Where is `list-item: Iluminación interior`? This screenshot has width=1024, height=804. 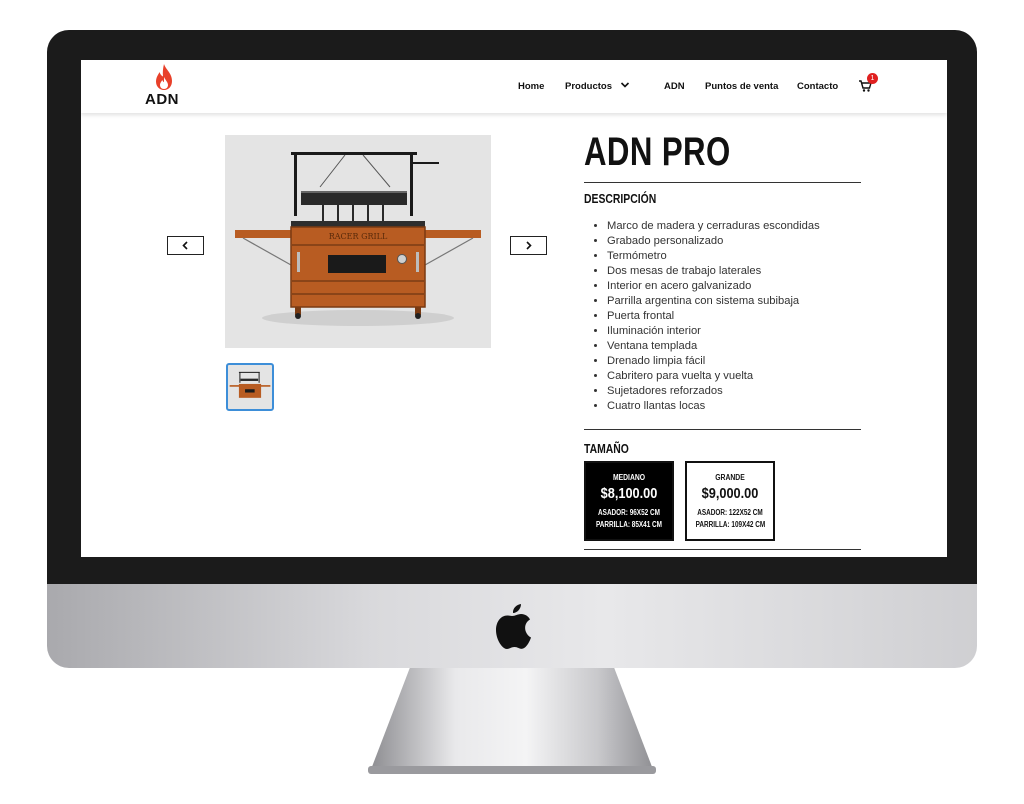 list-item: Iluminación interior is located at coordinates (713, 331).